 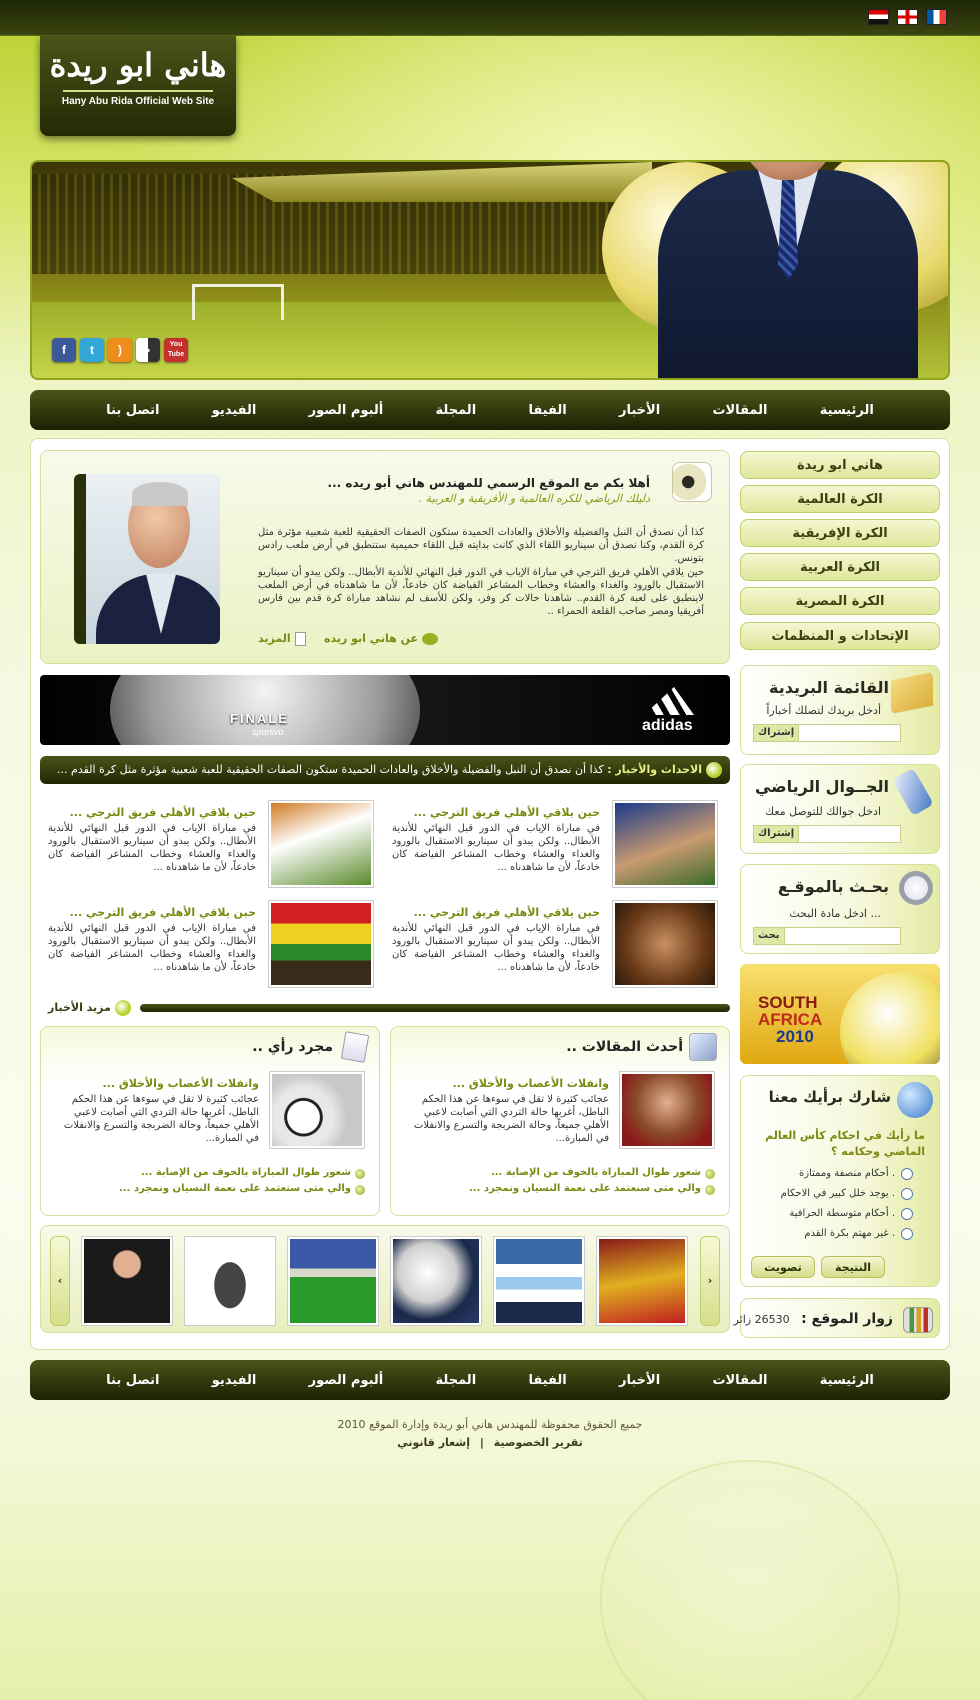 What do you see at coordinates (64, 350) in the screenshot?
I see `facebook-icon: f` at bounding box center [64, 350].